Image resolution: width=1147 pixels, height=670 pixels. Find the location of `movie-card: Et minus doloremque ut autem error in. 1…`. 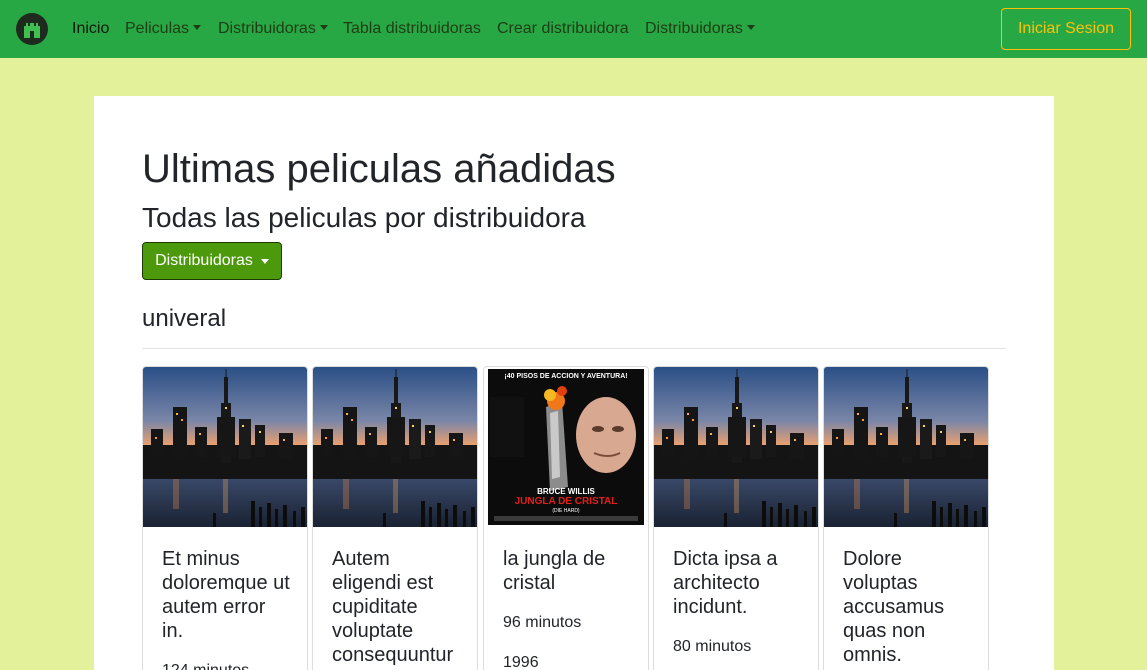

movie-card: Et minus doloremque ut autem error in. 1… is located at coordinates (225, 518).